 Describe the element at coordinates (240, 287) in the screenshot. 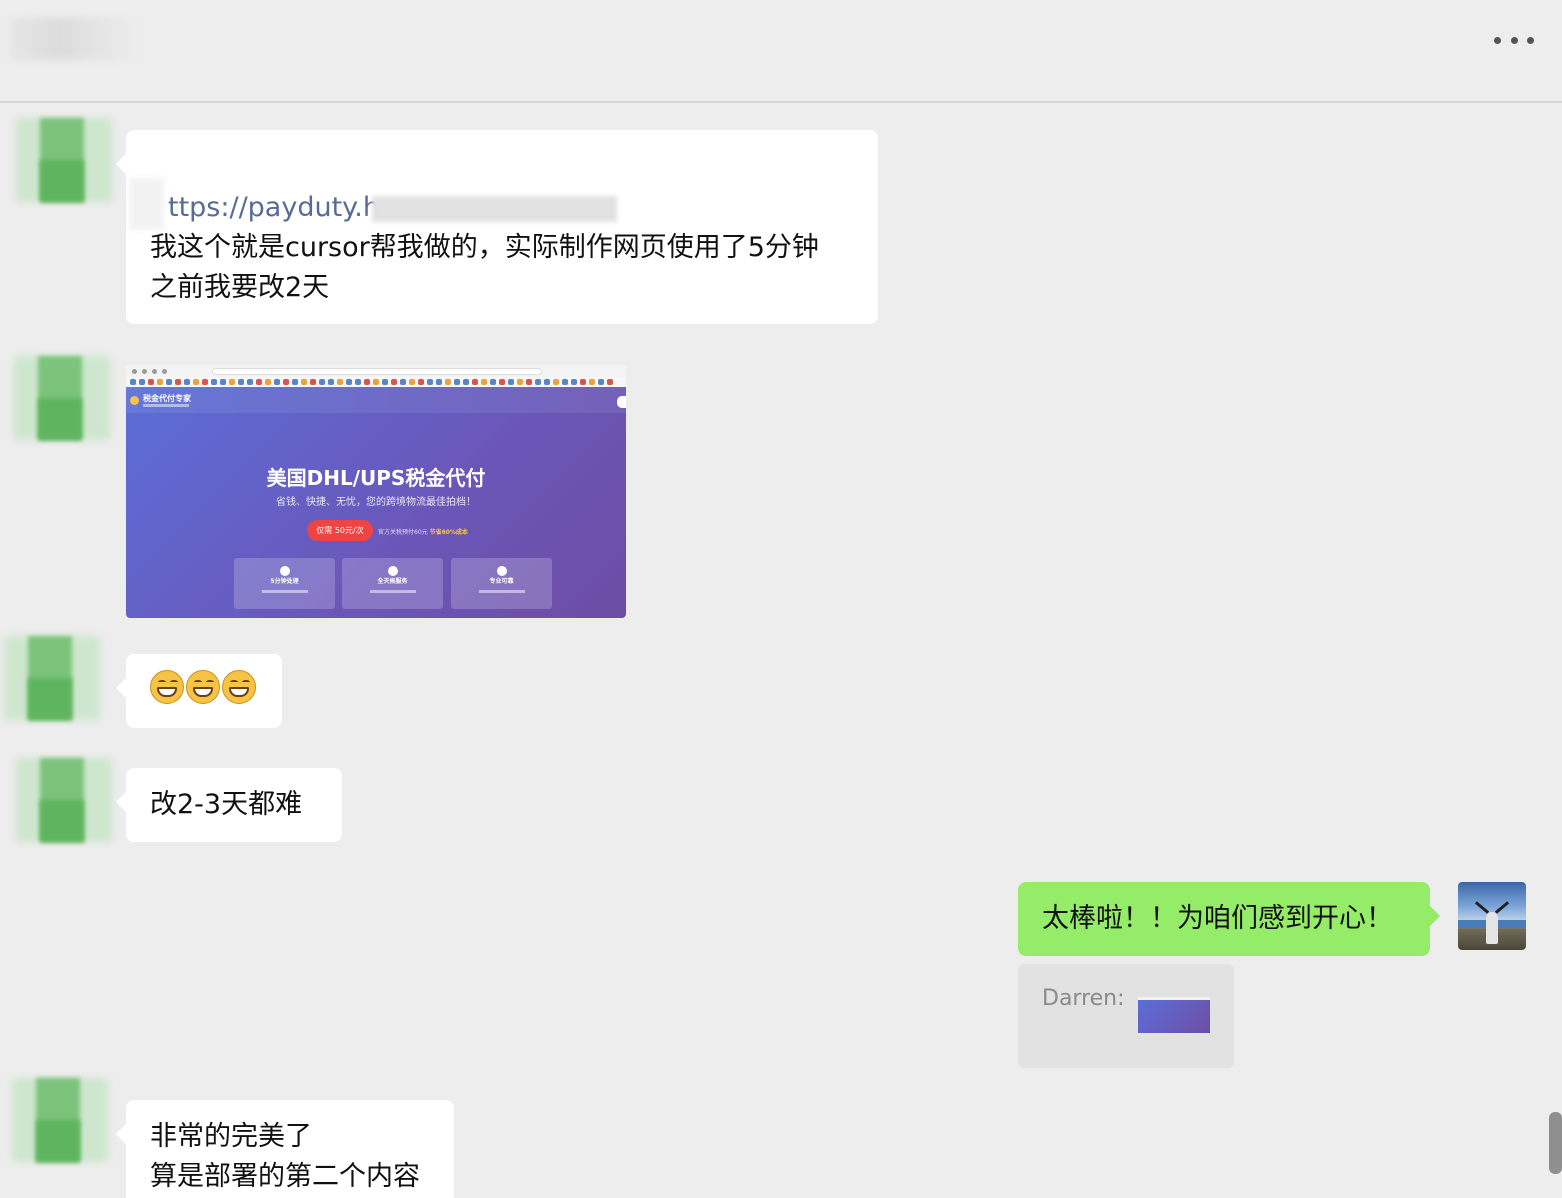

I see `message-text: 之前我要改2天` at that location.